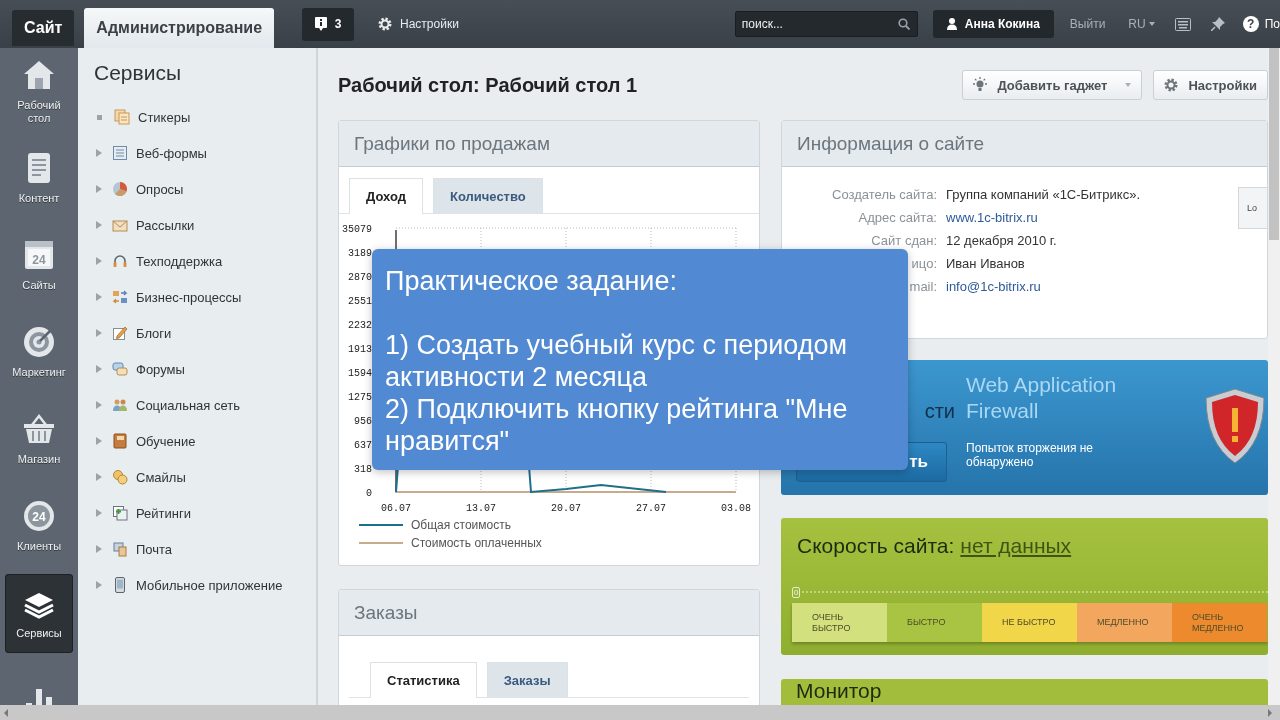 This screenshot has width=1280, height=720. What do you see at coordinates (120, 477) in the screenshot?
I see `circles-icon` at bounding box center [120, 477].